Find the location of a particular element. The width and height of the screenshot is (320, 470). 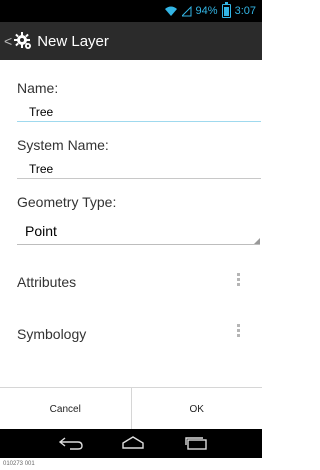

system-name-label: System Name: is located at coordinates (63, 145).